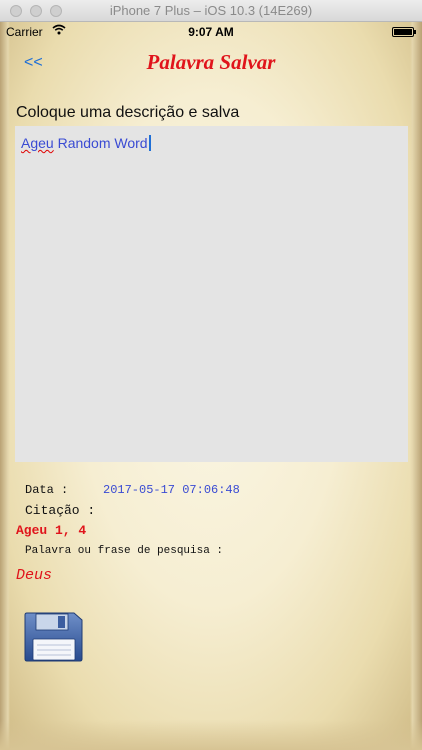 Image resolution: width=422 pixels, height=750 pixels. I want to click on simulator-title-bar: iPhone 7 Plus – iOS 10.3 (14E269), so click(211, 11).